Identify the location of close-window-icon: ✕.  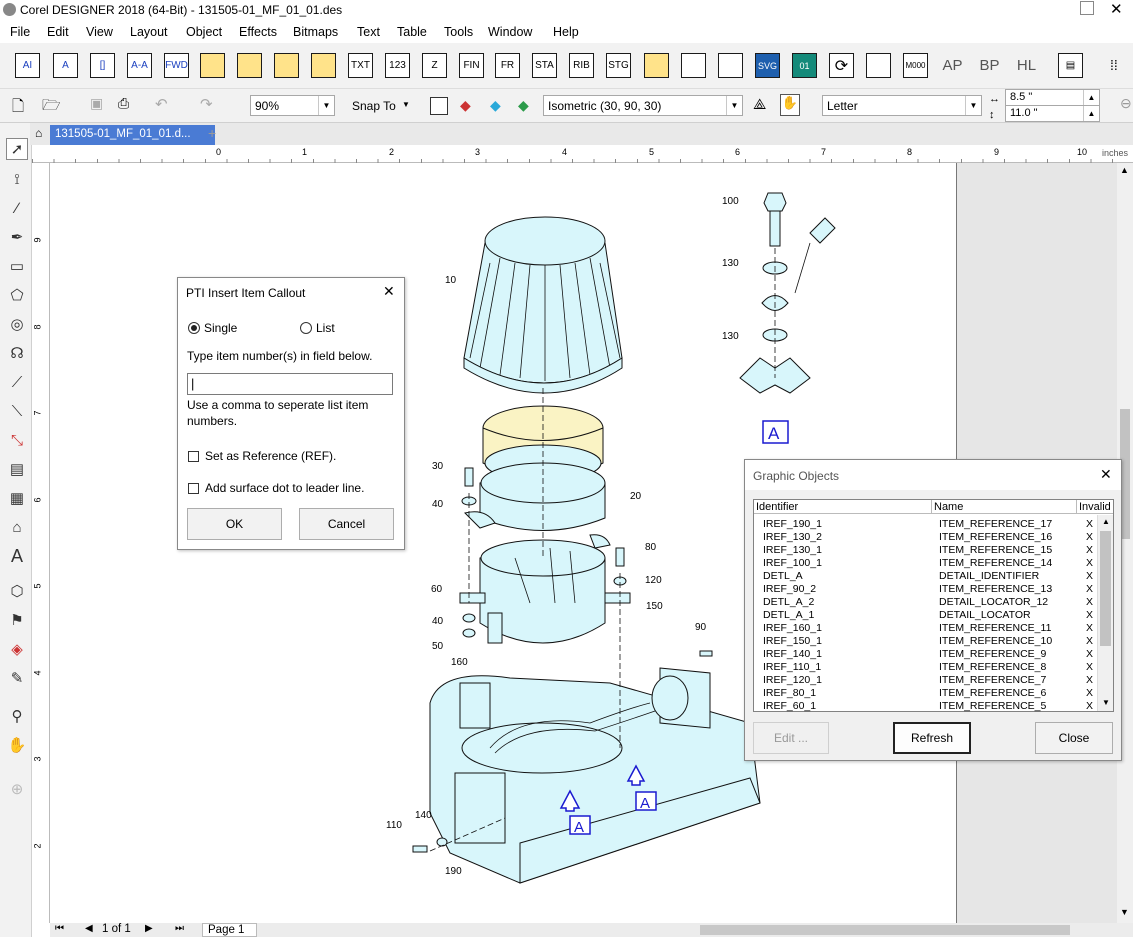
(1116, 9).